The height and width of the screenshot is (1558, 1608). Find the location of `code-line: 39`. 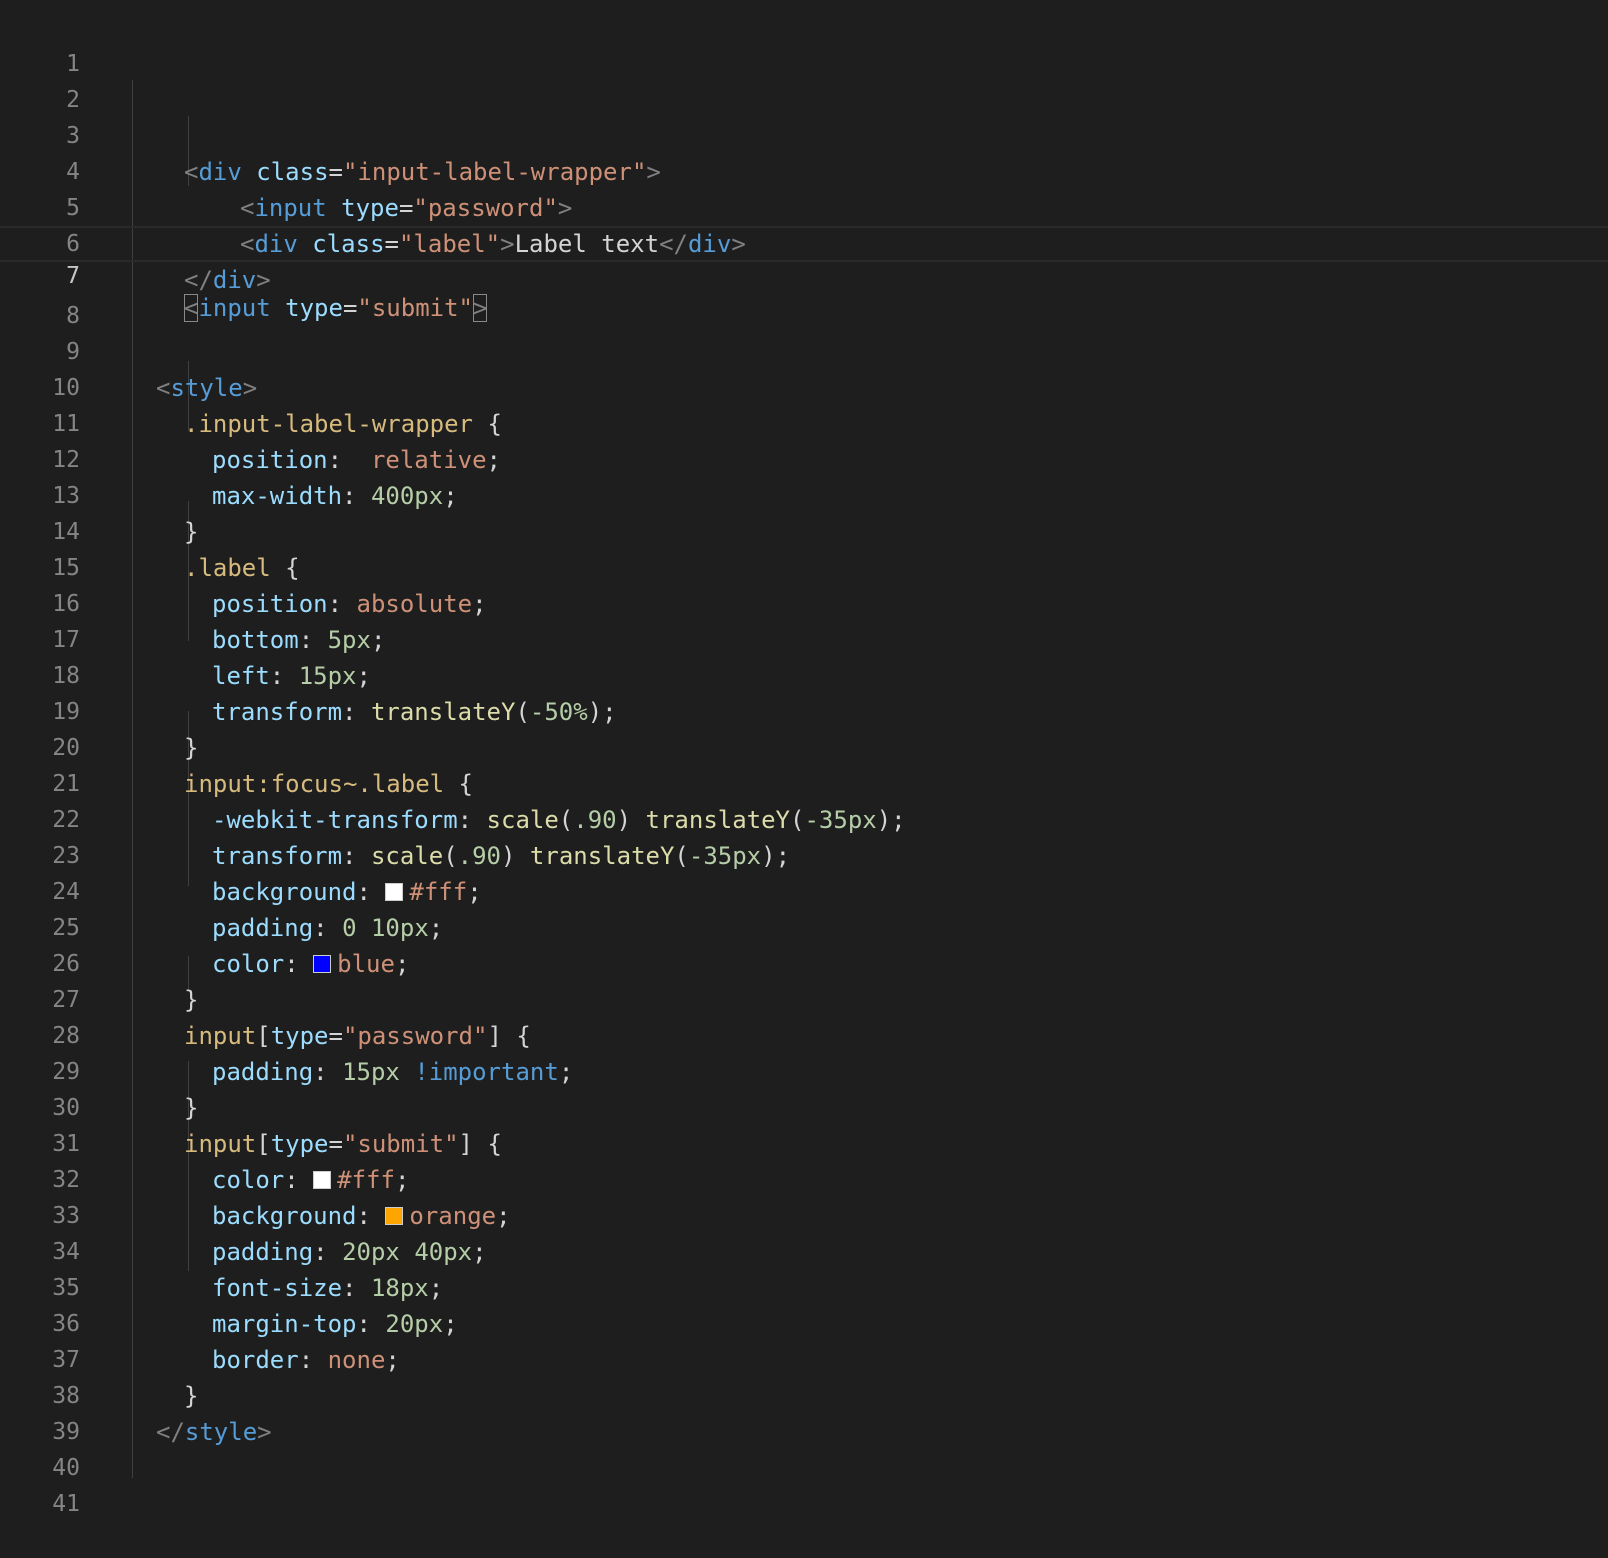

code-line: 39 is located at coordinates (804, 1411).